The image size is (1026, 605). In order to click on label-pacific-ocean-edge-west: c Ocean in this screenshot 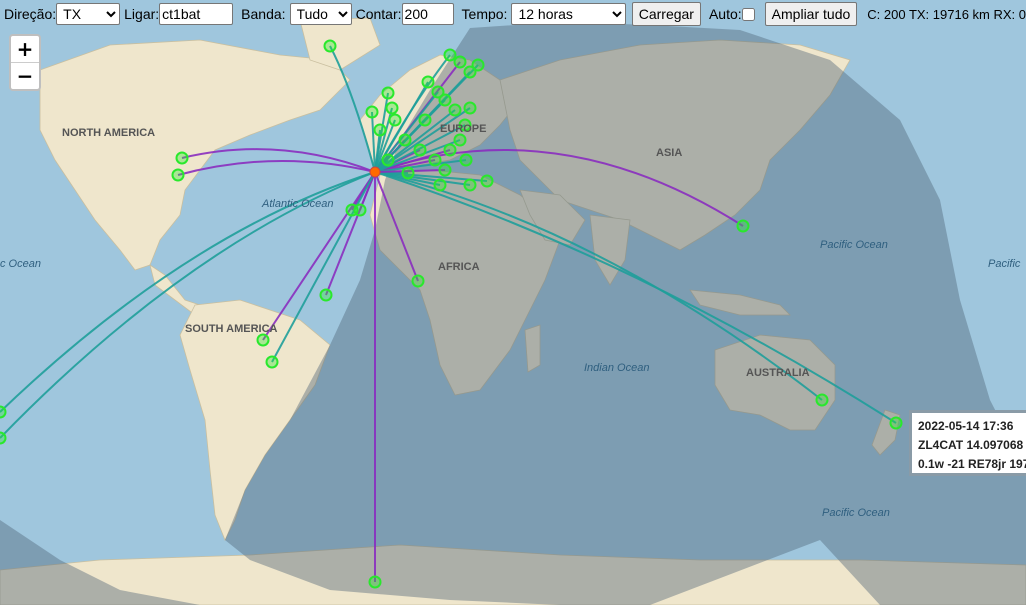, I will do `click(20, 264)`.